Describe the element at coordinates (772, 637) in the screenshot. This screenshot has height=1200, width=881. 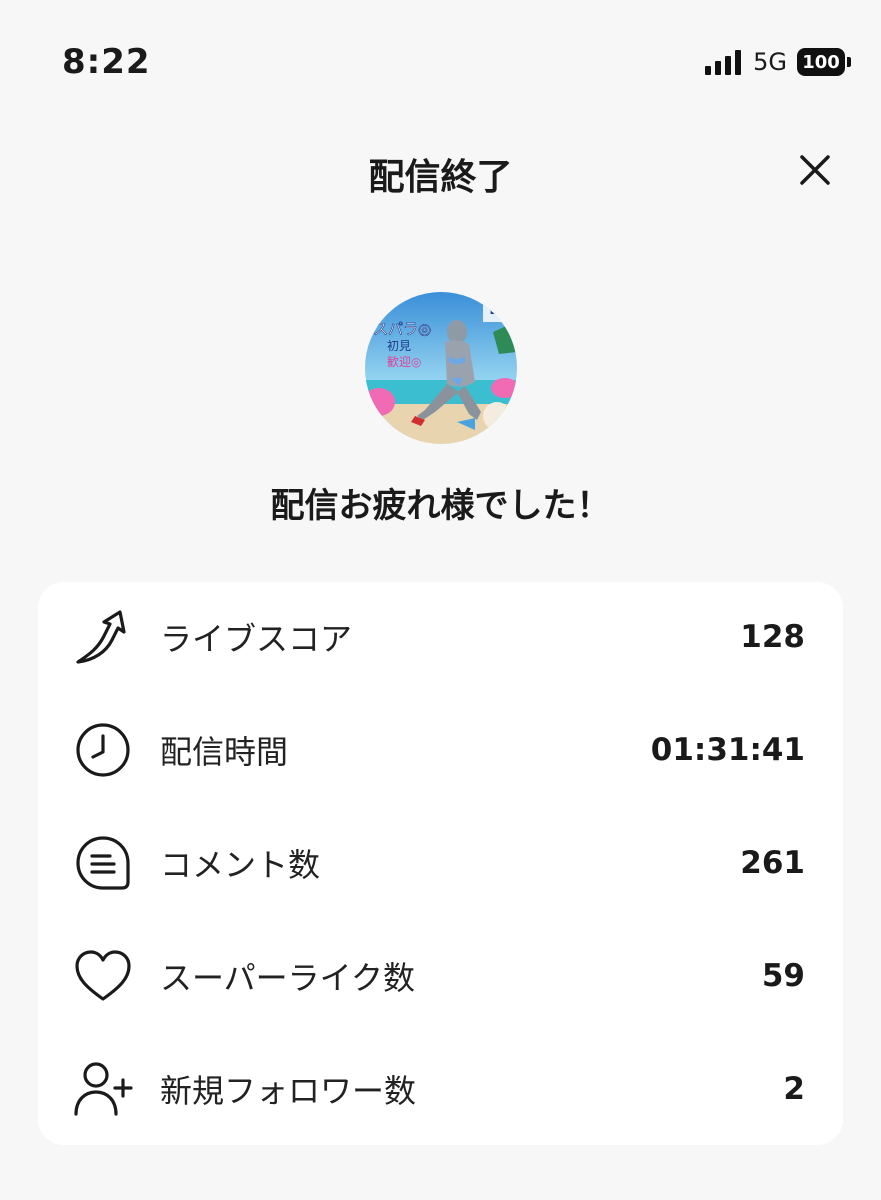
I see `stat-value: 128` at that location.